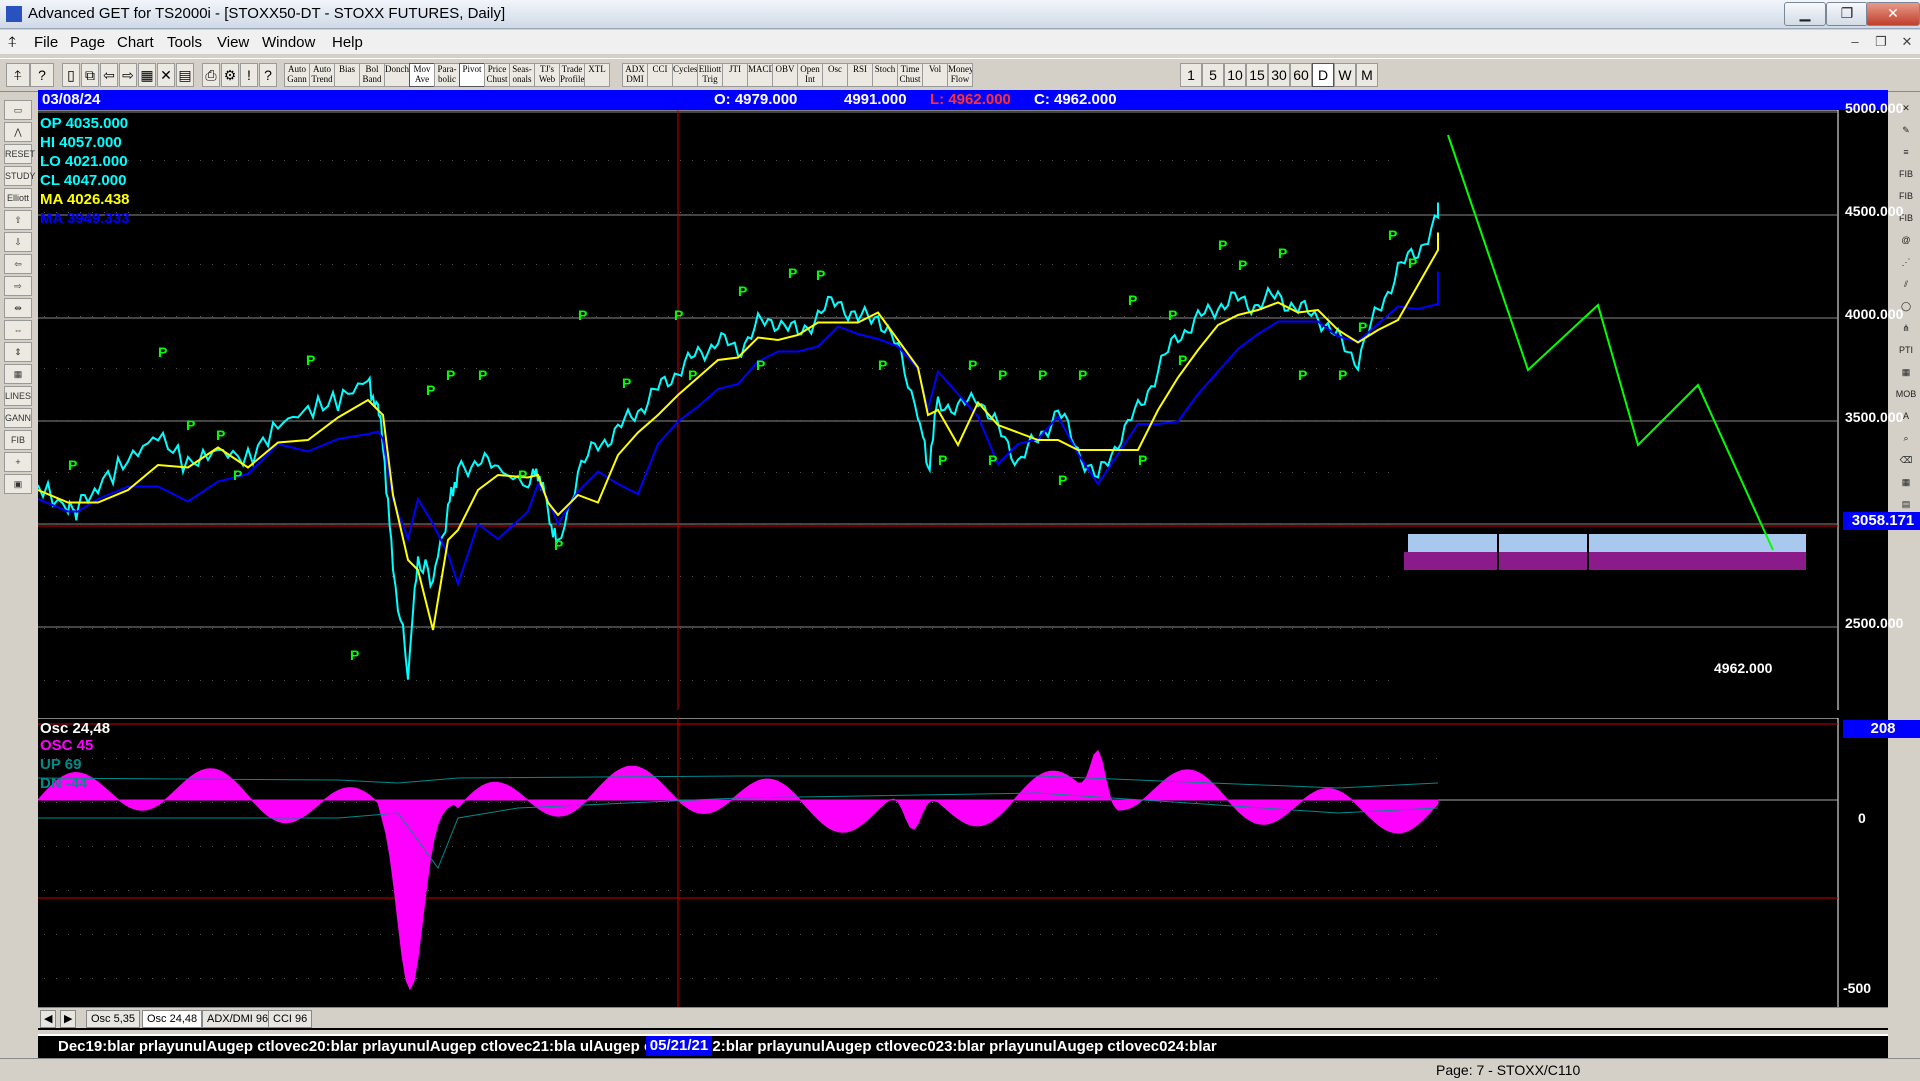  What do you see at coordinates (128, 75) in the screenshot?
I see `forward-icon: ⇨` at bounding box center [128, 75].